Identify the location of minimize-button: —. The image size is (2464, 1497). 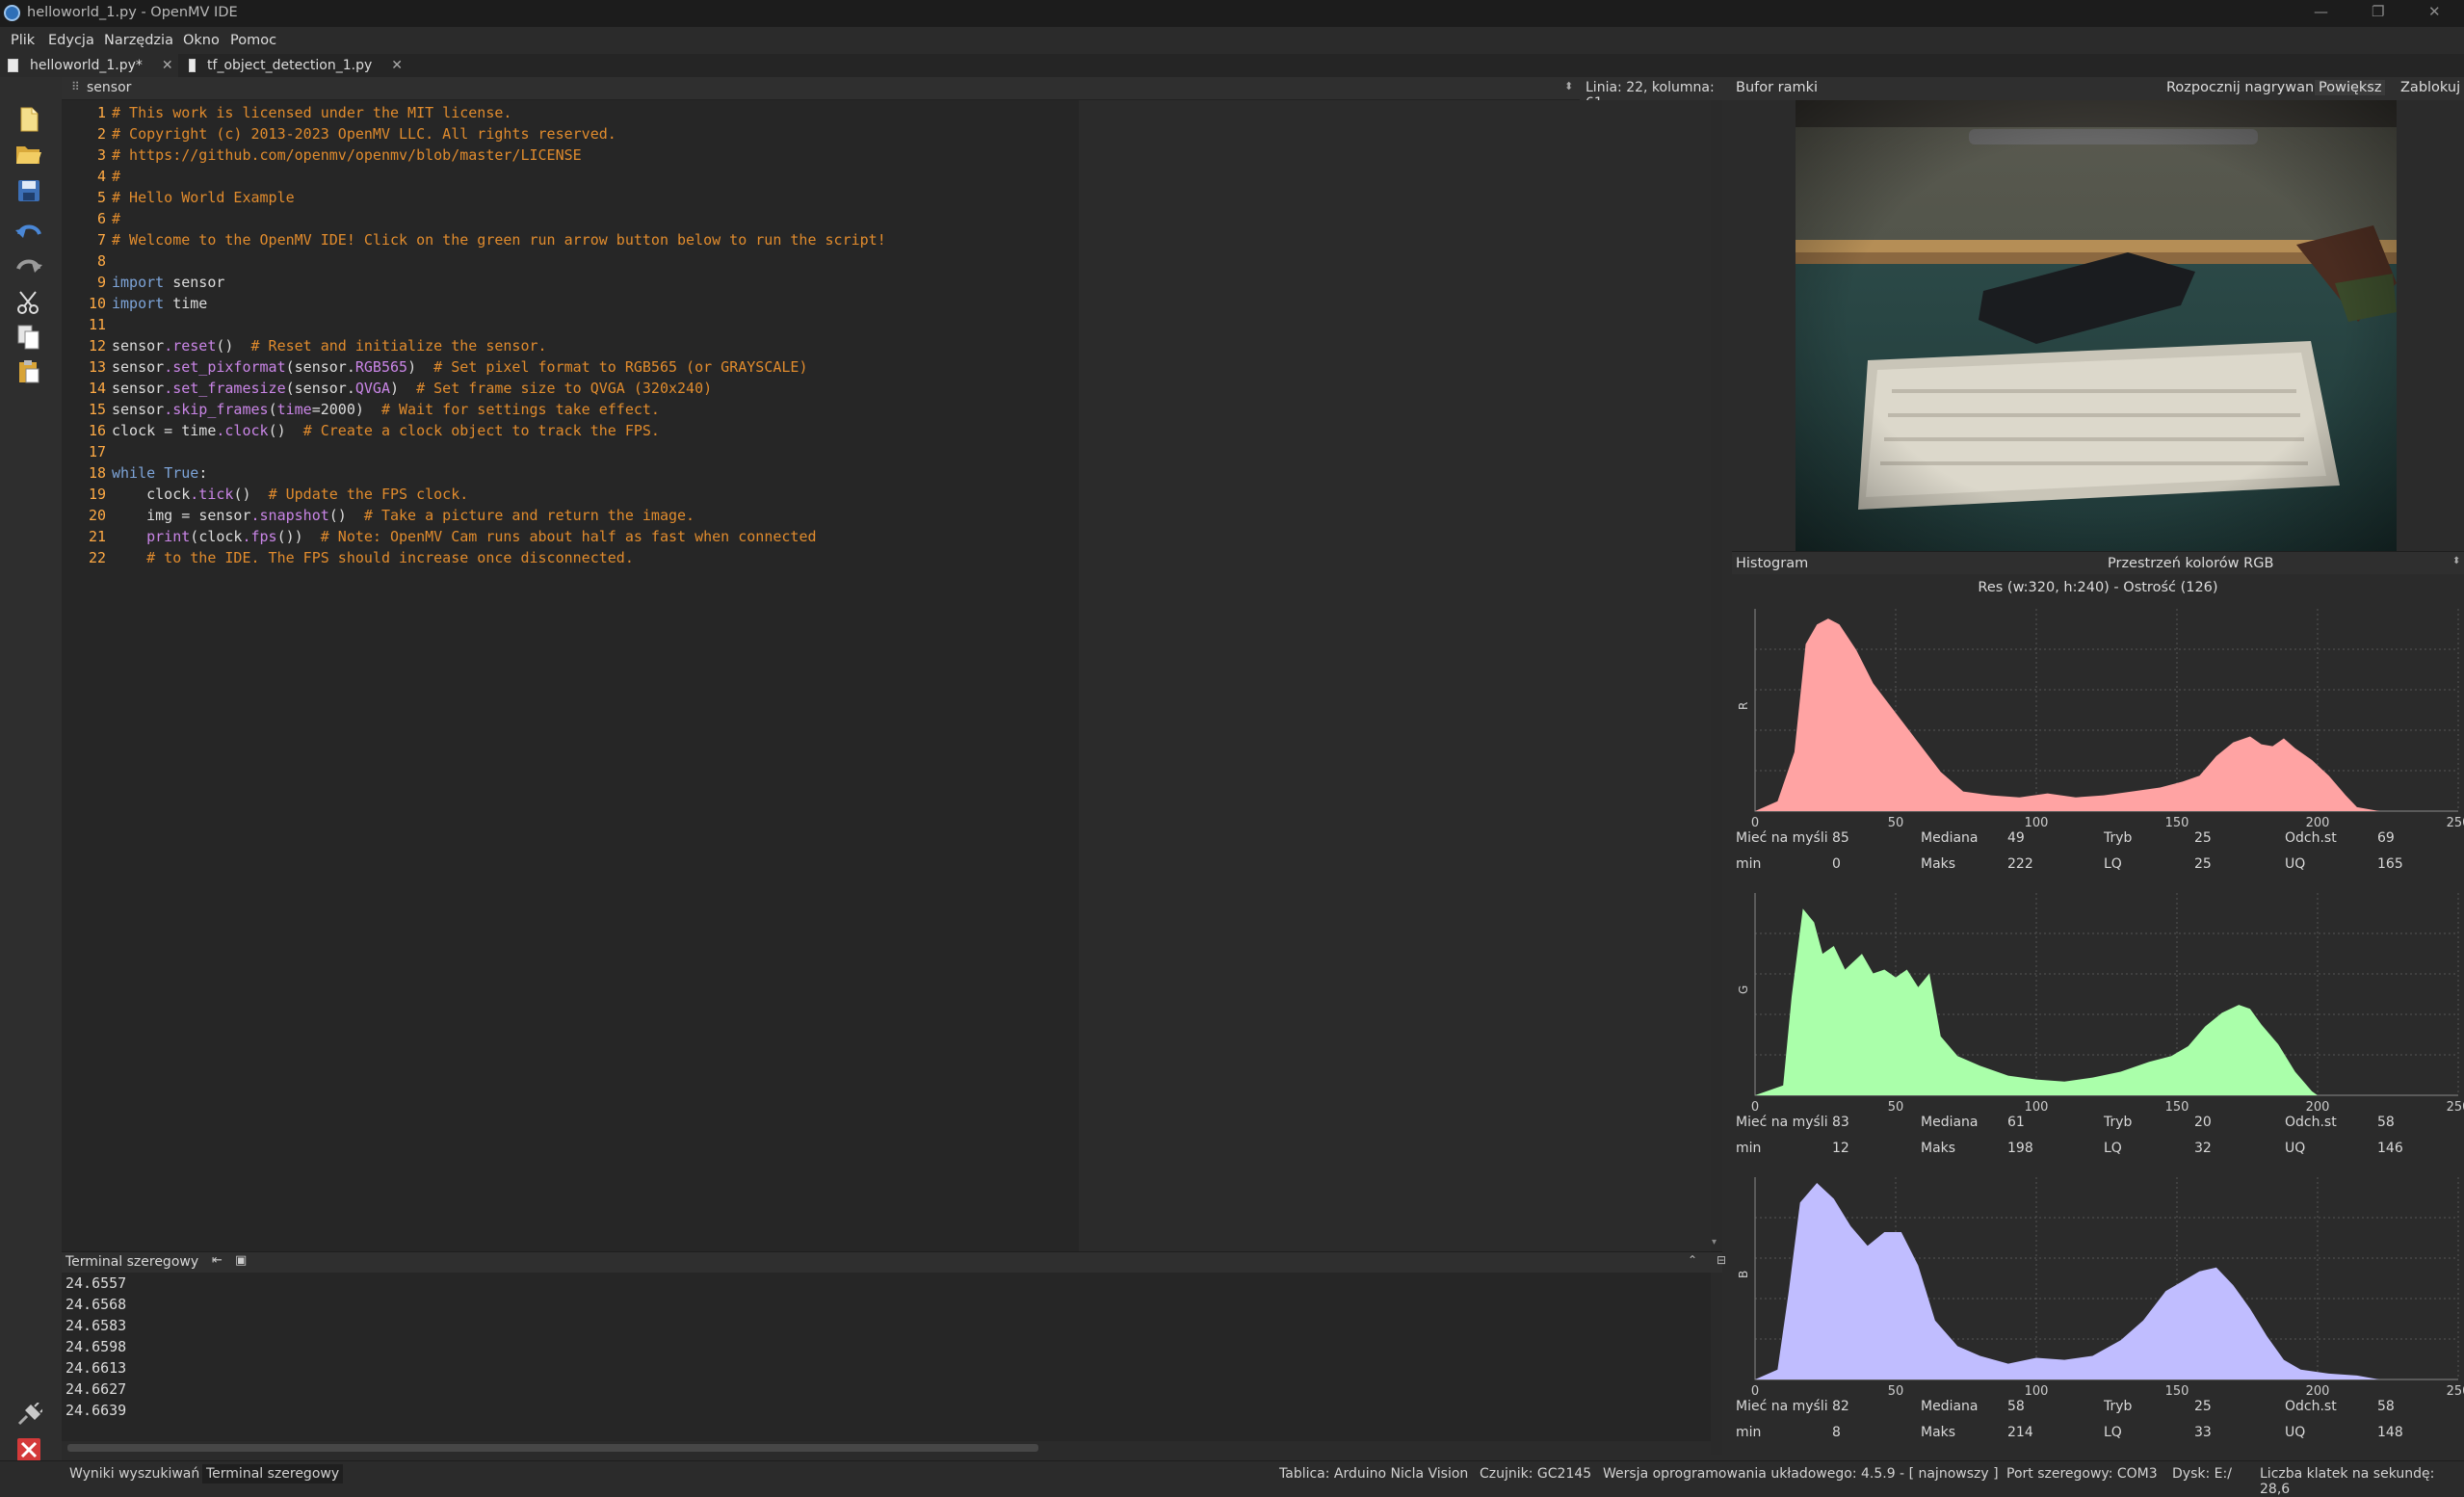
(2321, 11).